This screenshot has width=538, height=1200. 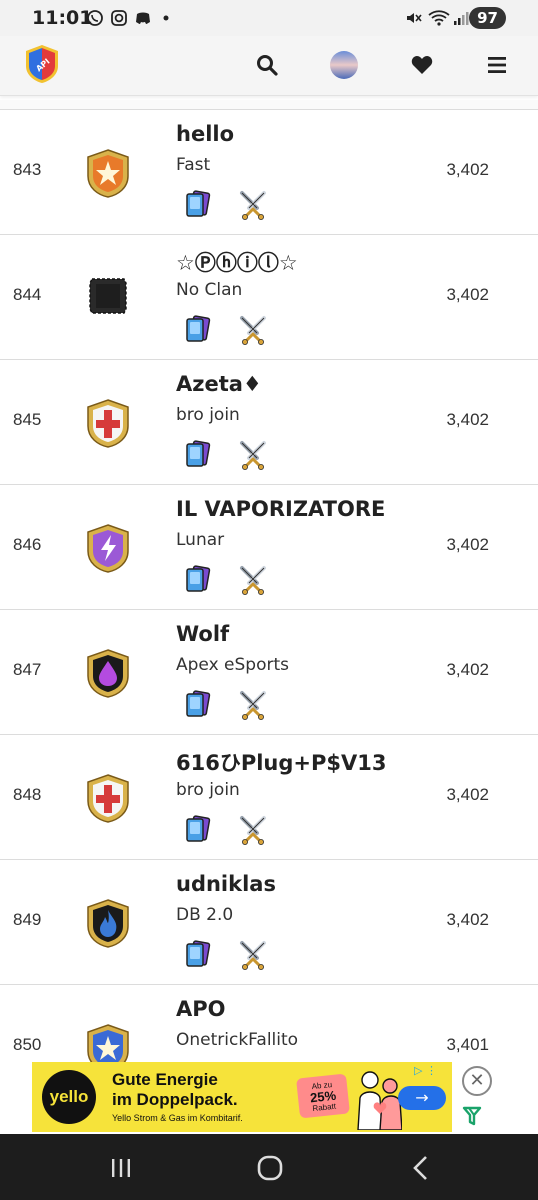 I want to click on wifi-icon, so click(x=439, y=18).